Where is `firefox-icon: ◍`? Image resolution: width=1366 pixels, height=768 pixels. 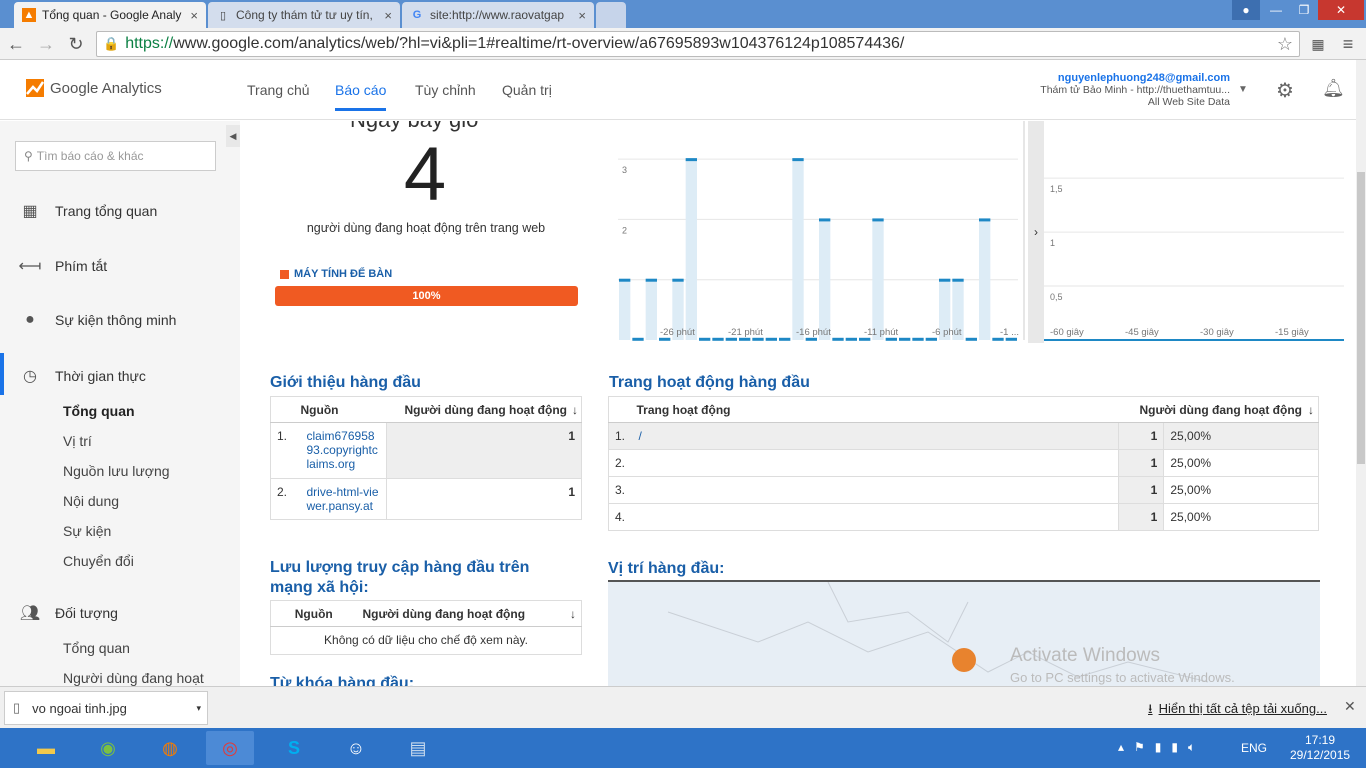
firefox-icon: ◍ is located at coordinates (170, 748).